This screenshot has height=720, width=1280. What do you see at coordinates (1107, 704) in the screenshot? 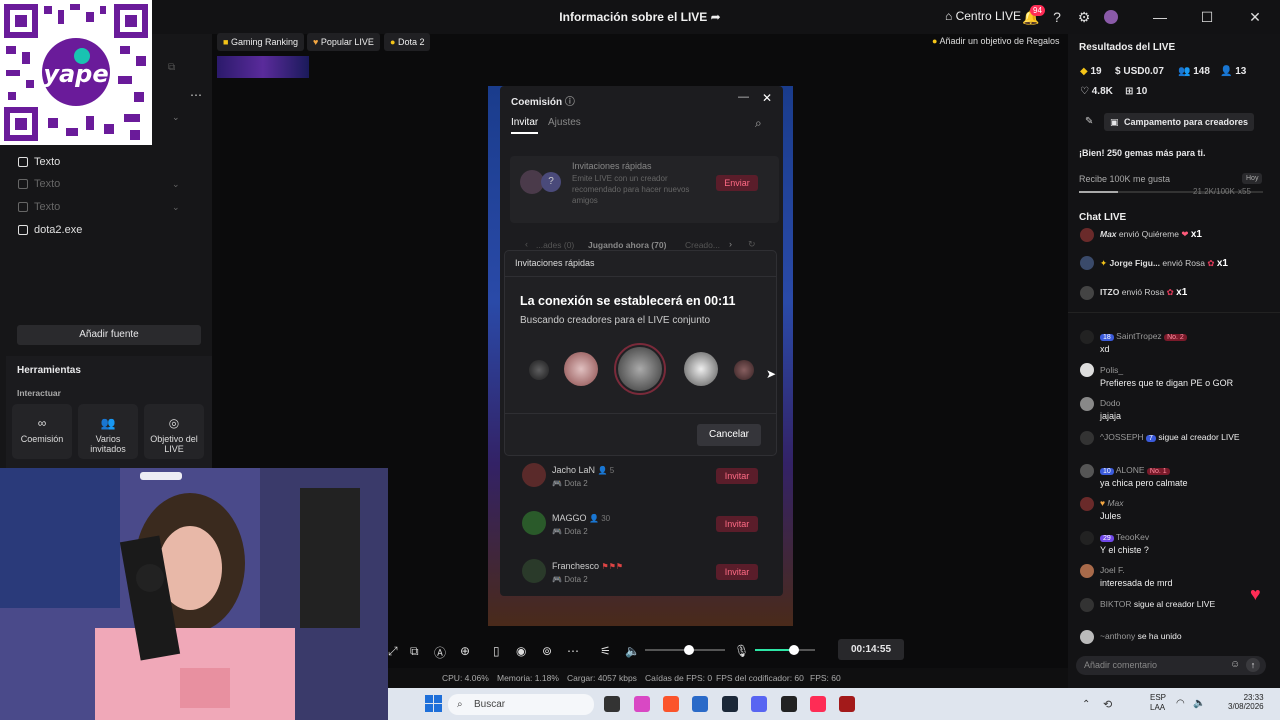
I see `sync-icon: ⟲` at bounding box center [1107, 704].